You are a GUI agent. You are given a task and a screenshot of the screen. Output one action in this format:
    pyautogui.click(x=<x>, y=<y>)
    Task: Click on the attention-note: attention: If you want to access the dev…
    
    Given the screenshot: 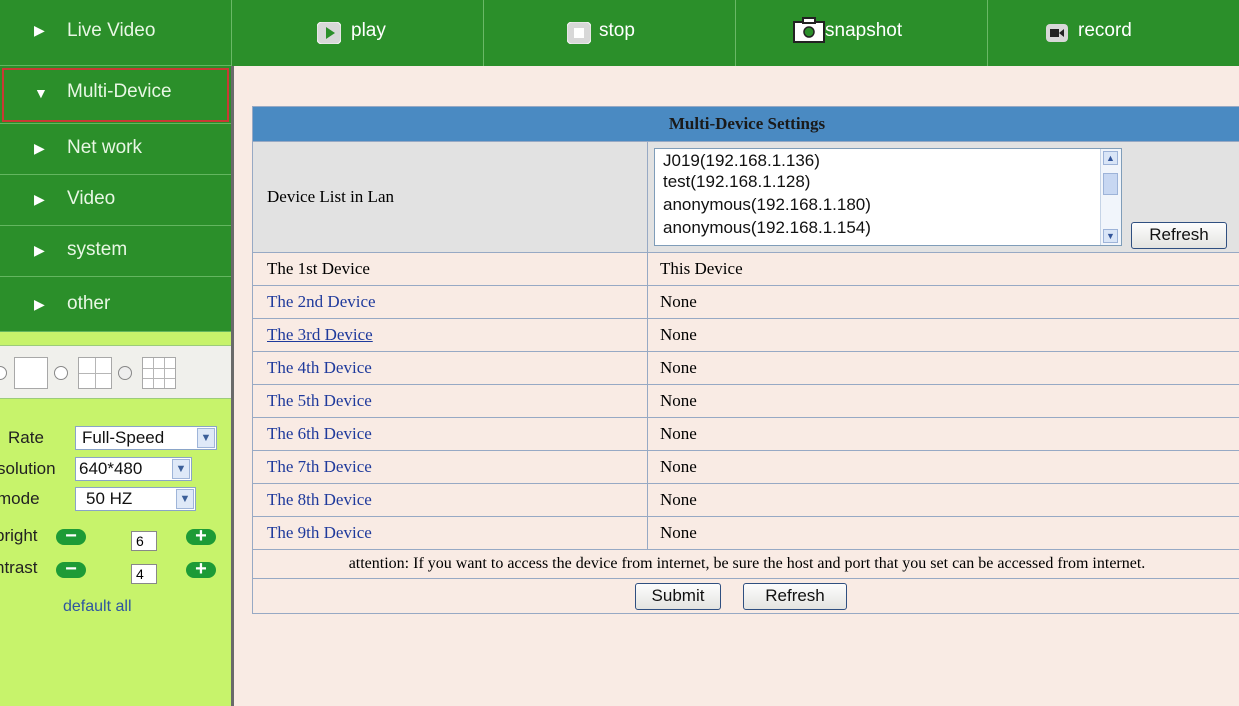 What is the action you would take?
    pyautogui.click(x=745, y=564)
    